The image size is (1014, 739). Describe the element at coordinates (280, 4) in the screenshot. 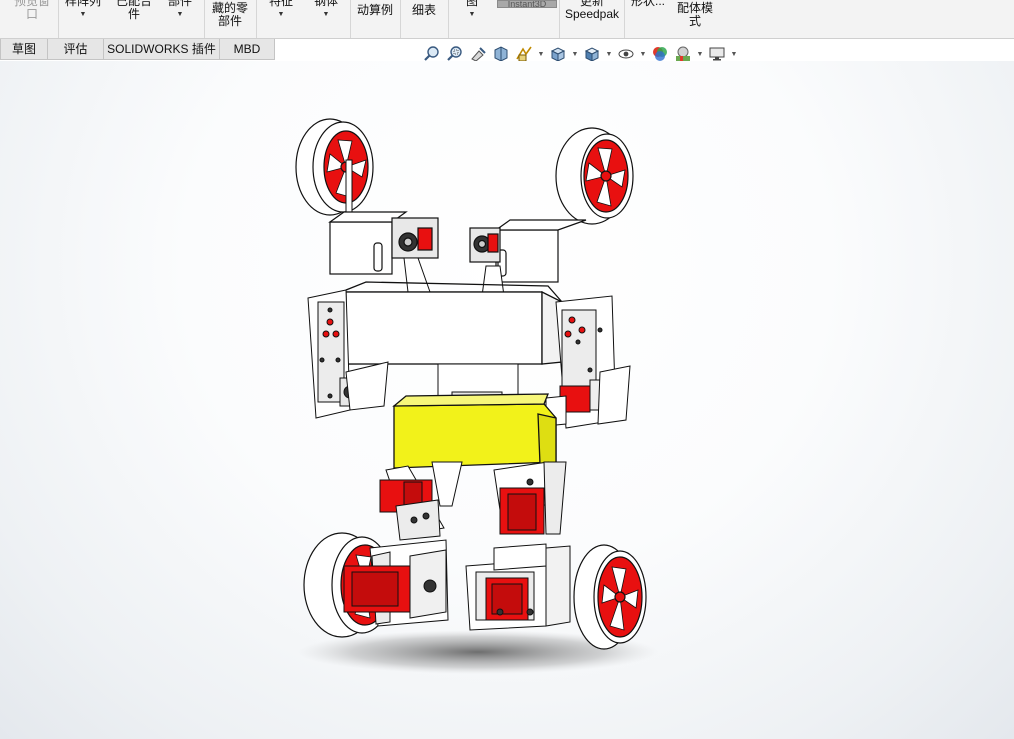

I see `feature-label: 特征` at that location.